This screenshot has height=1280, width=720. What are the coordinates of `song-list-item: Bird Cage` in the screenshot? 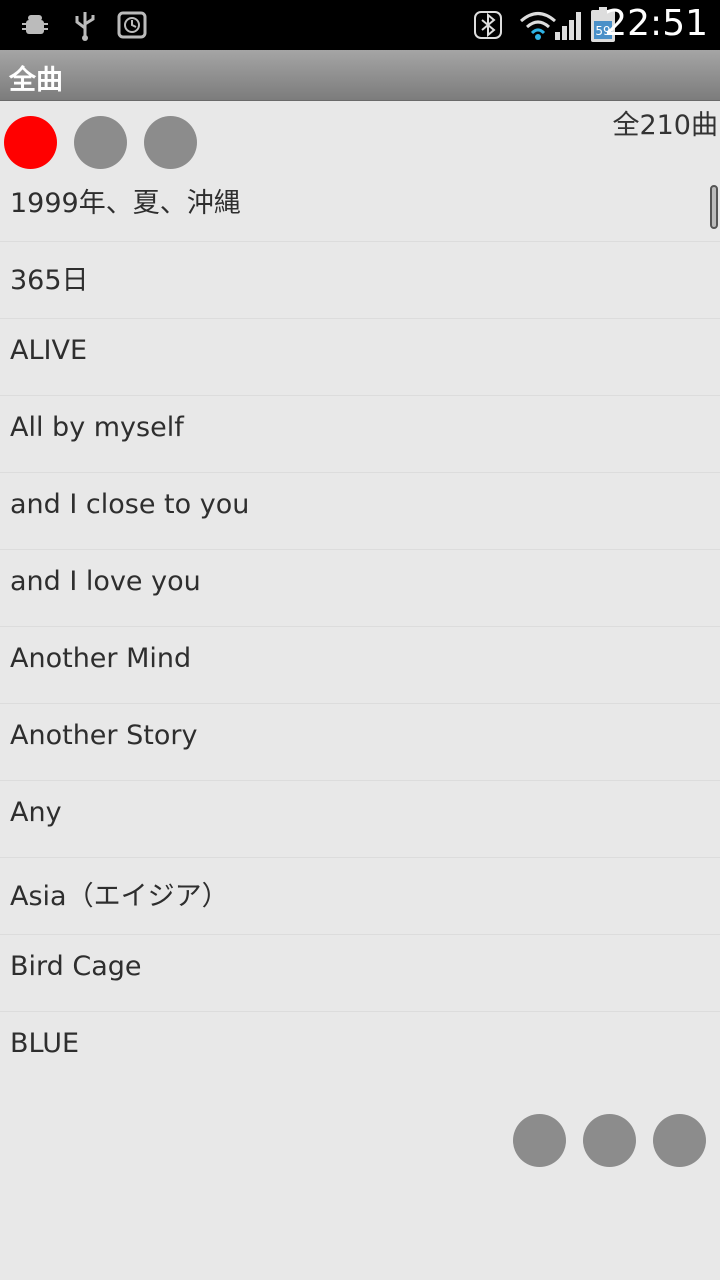 It's located at (360, 973).